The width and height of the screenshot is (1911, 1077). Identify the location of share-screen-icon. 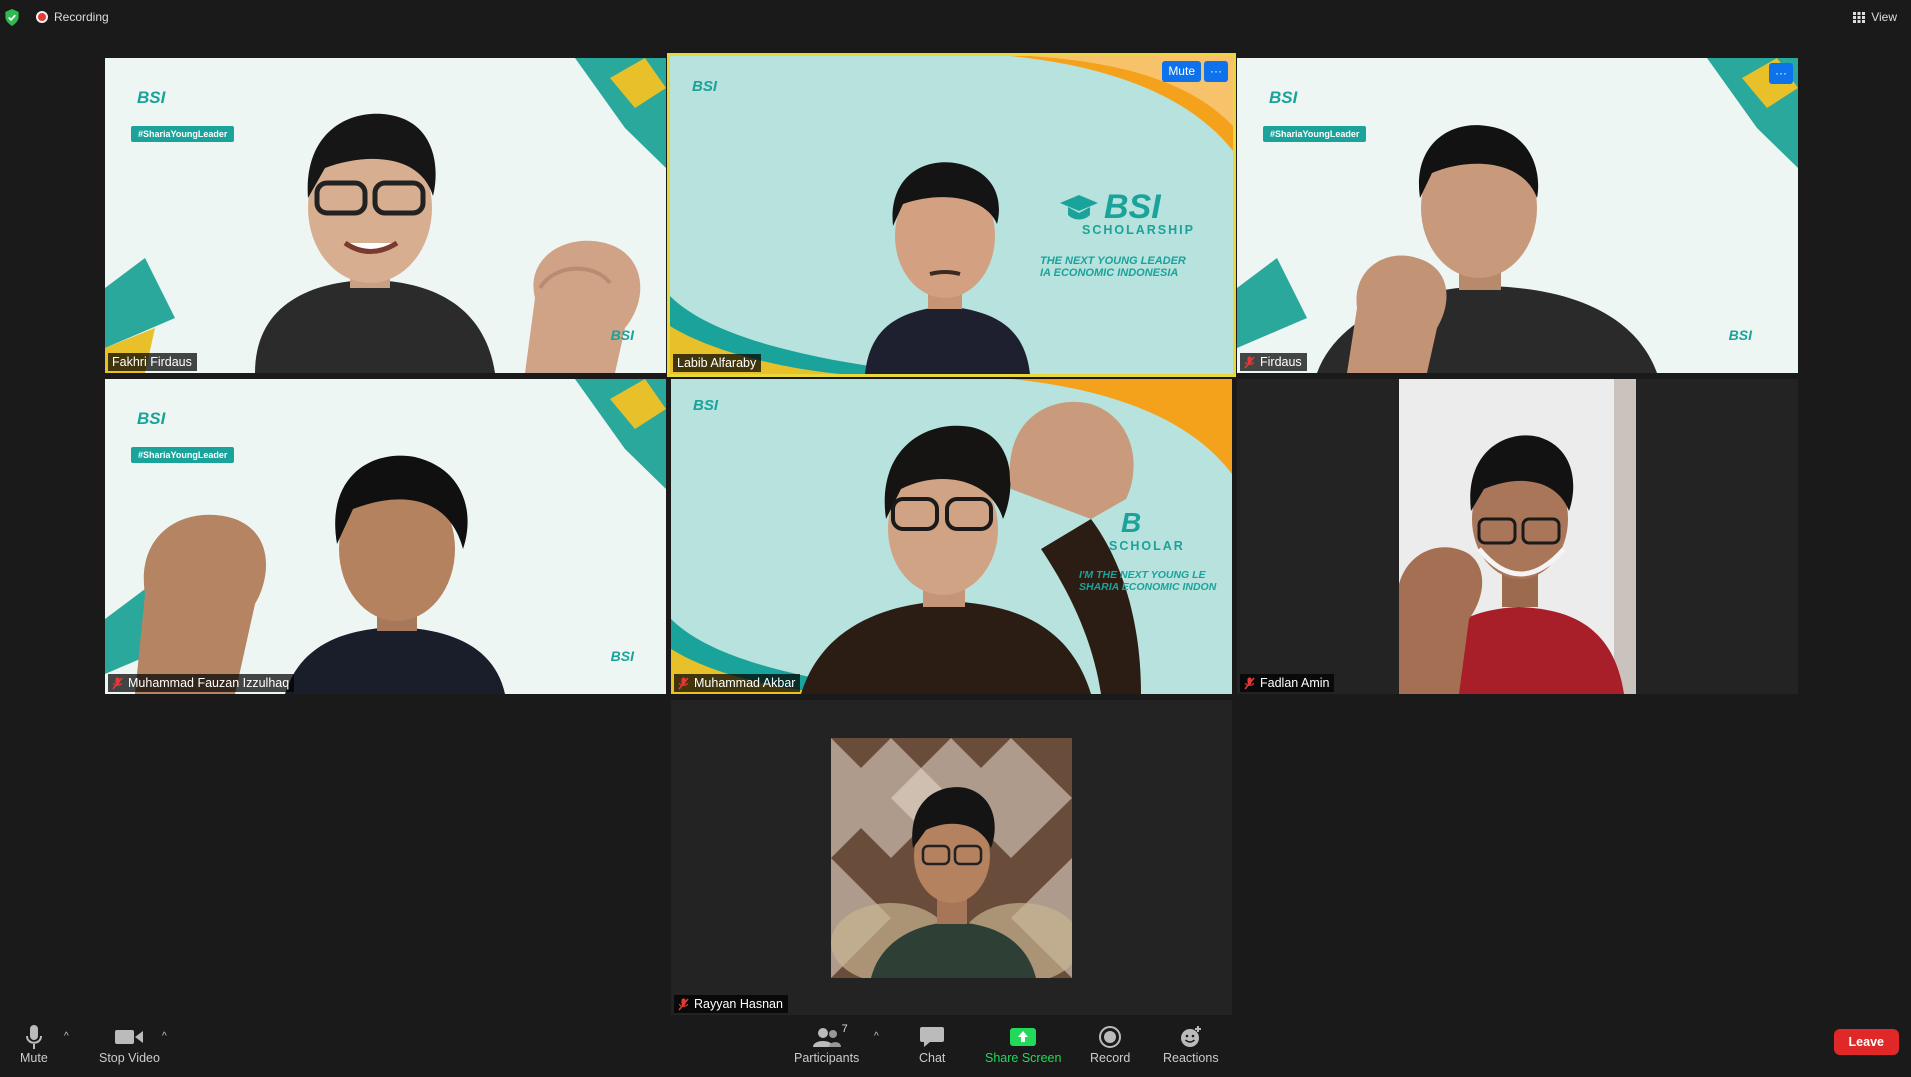
(1023, 1037).